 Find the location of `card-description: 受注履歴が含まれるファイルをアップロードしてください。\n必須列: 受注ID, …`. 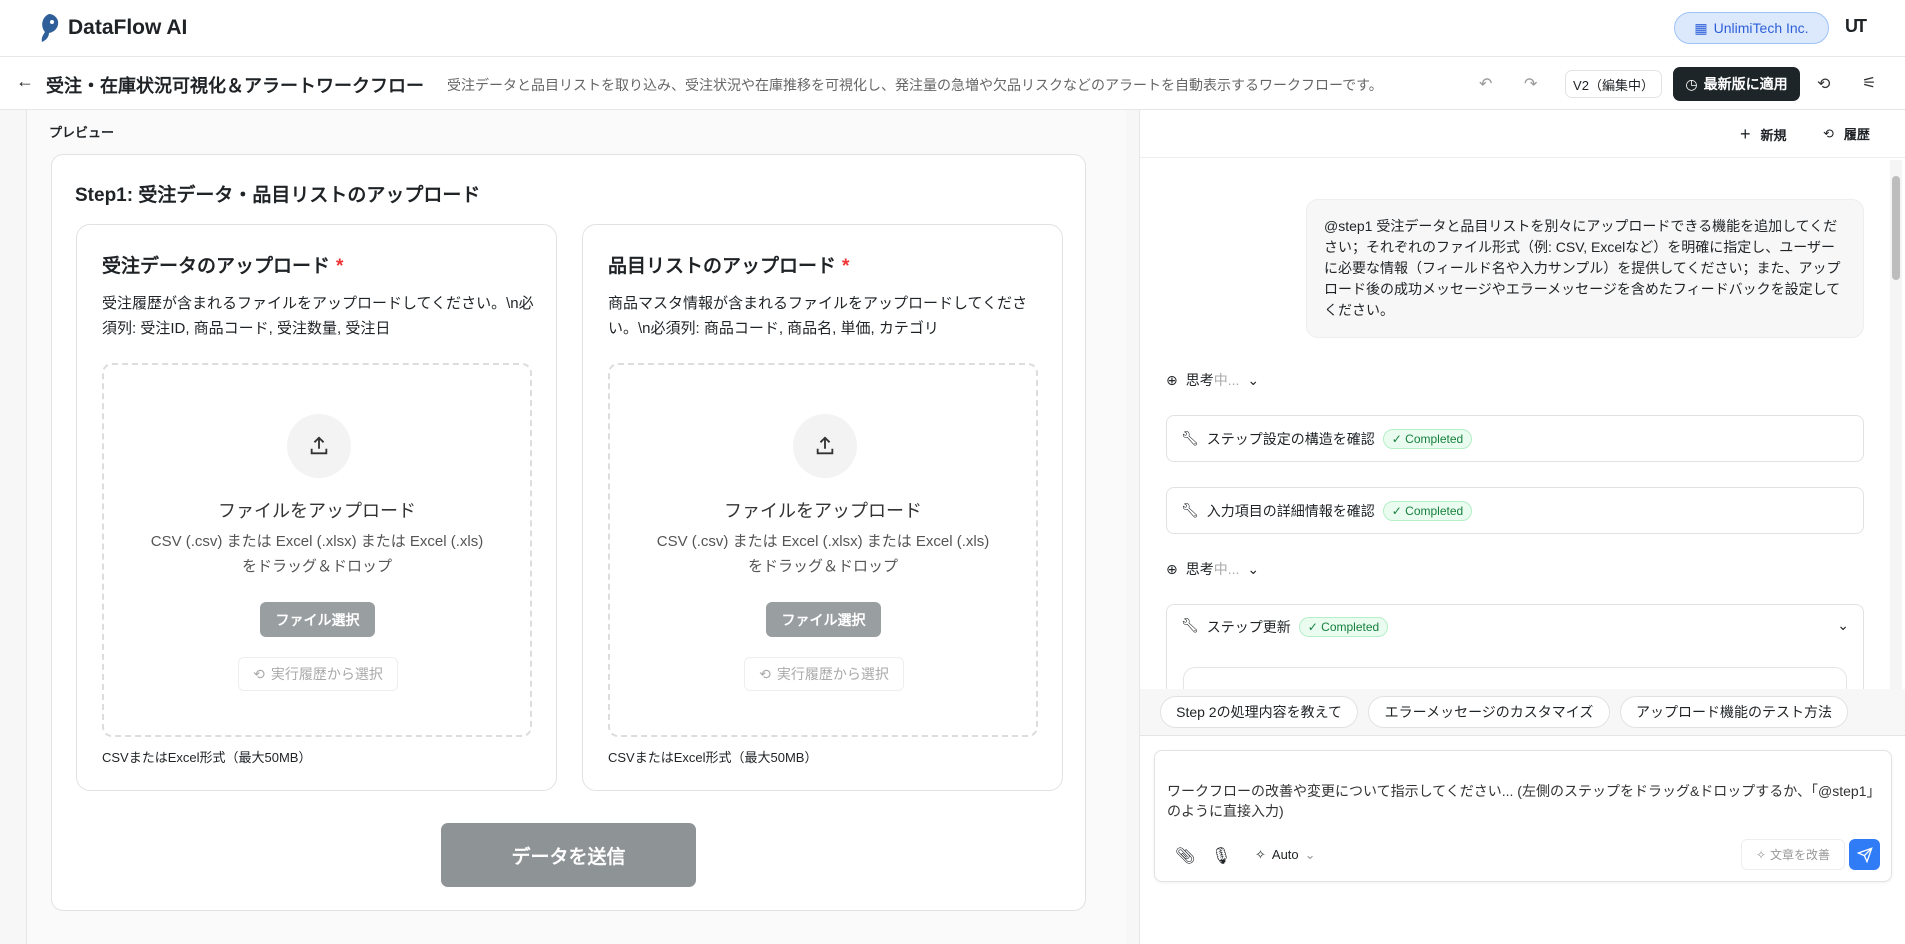

card-description: 受注履歴が含まれるファイルをアップロードしてください。\n必須列: 受注ID, … is located at coordinates (318, 316).